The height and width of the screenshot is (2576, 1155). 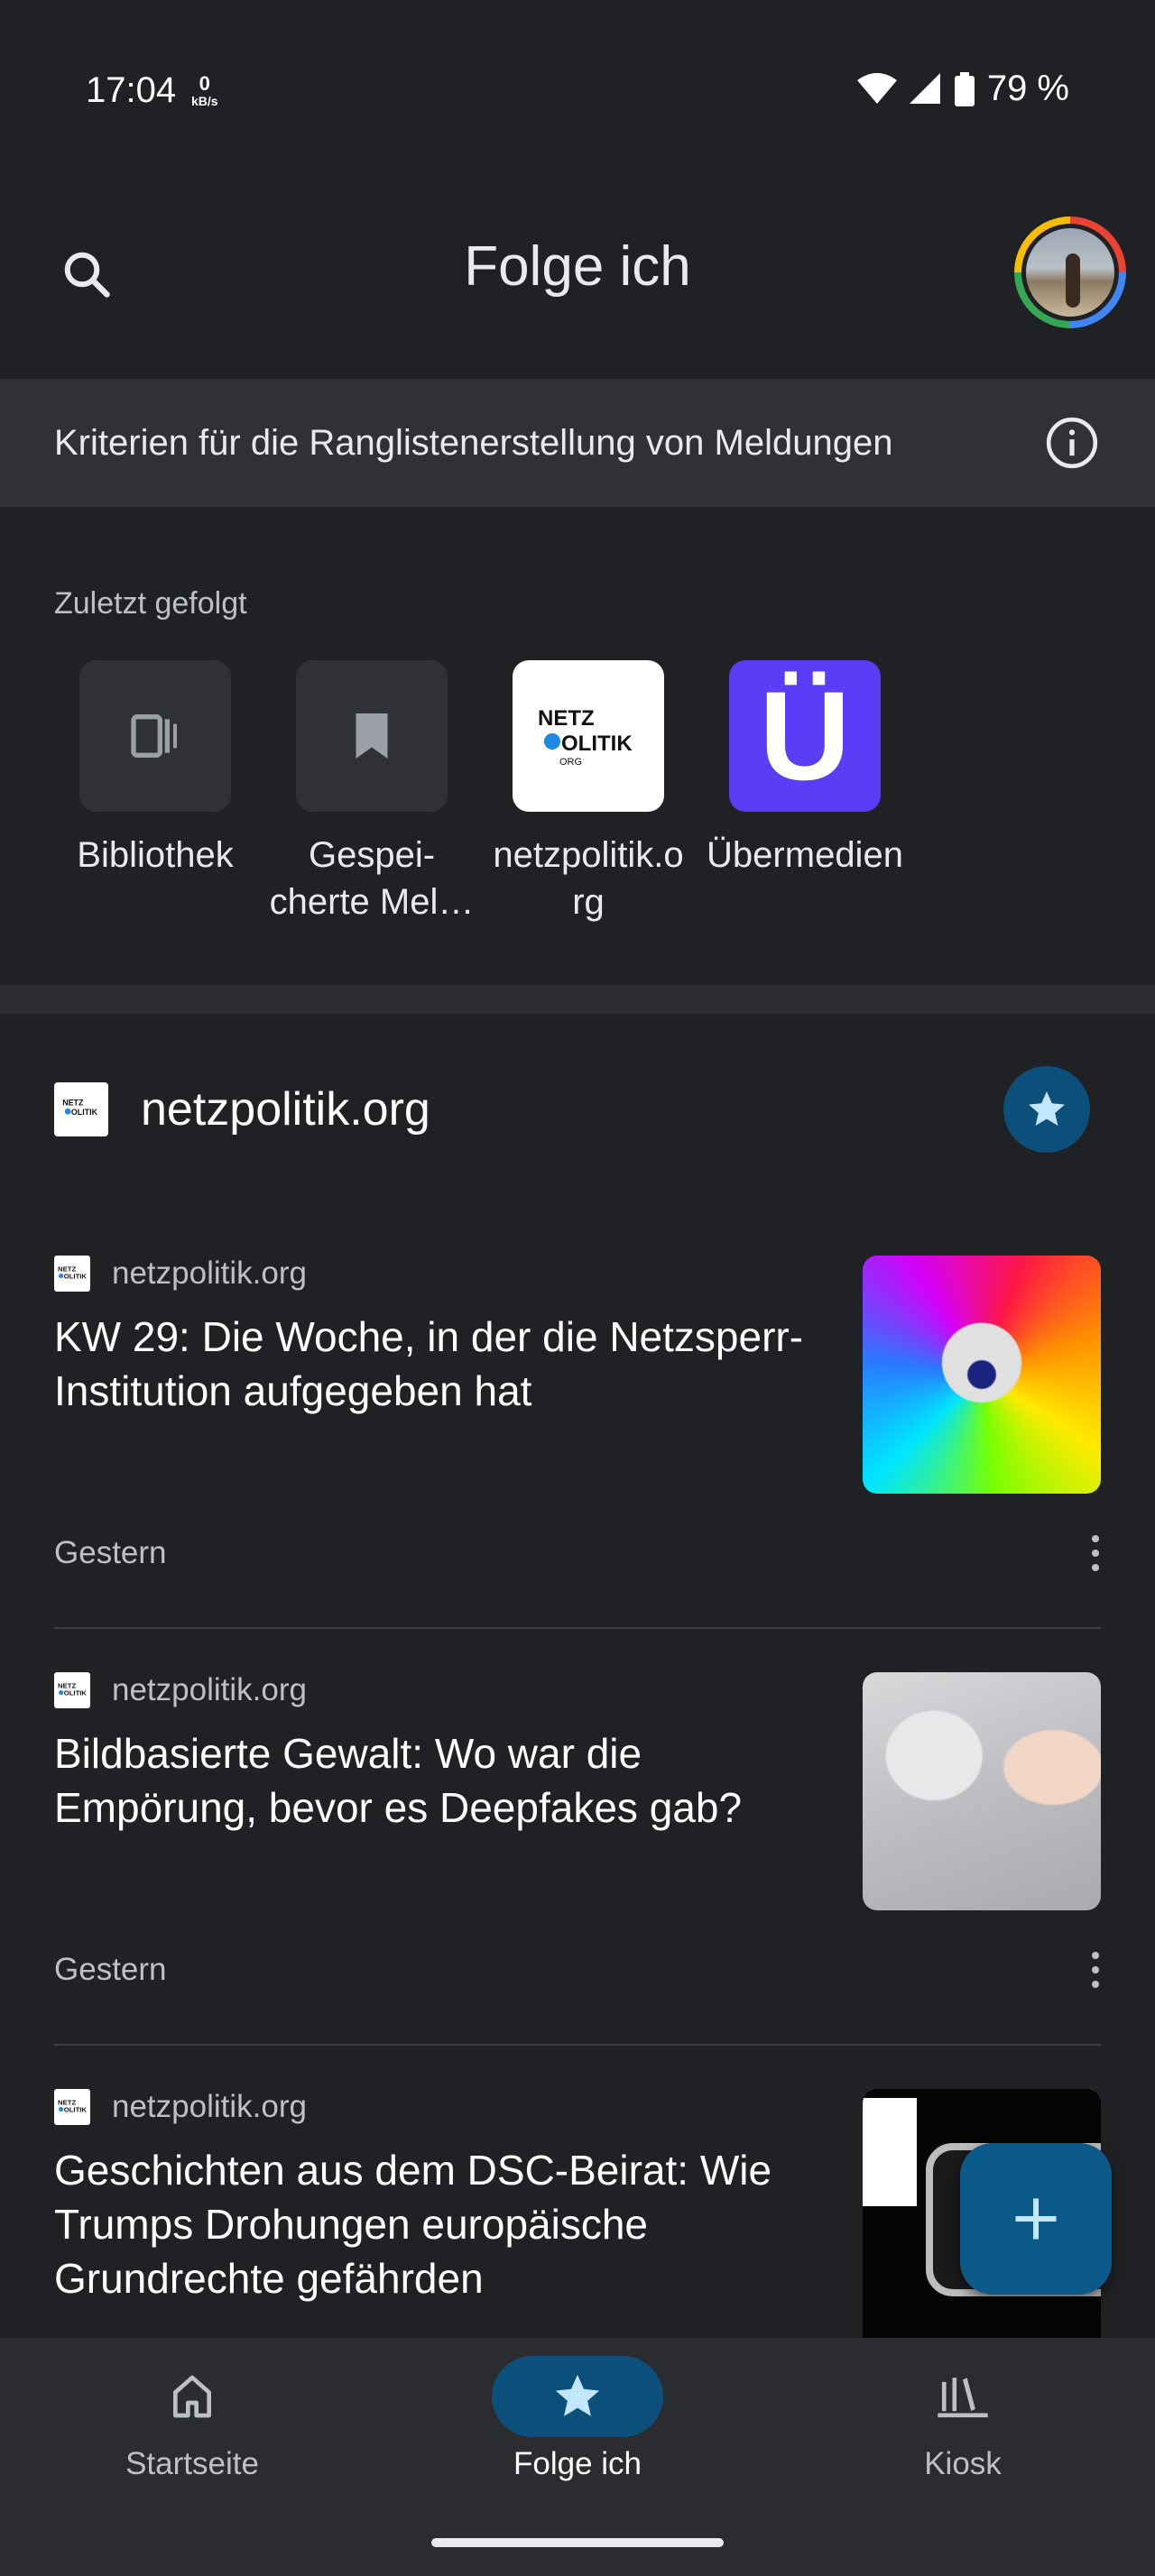 What do you see at coordinates (155, 736) in the screenshot?
I see `library-icon` at bounding box center [155, 736].